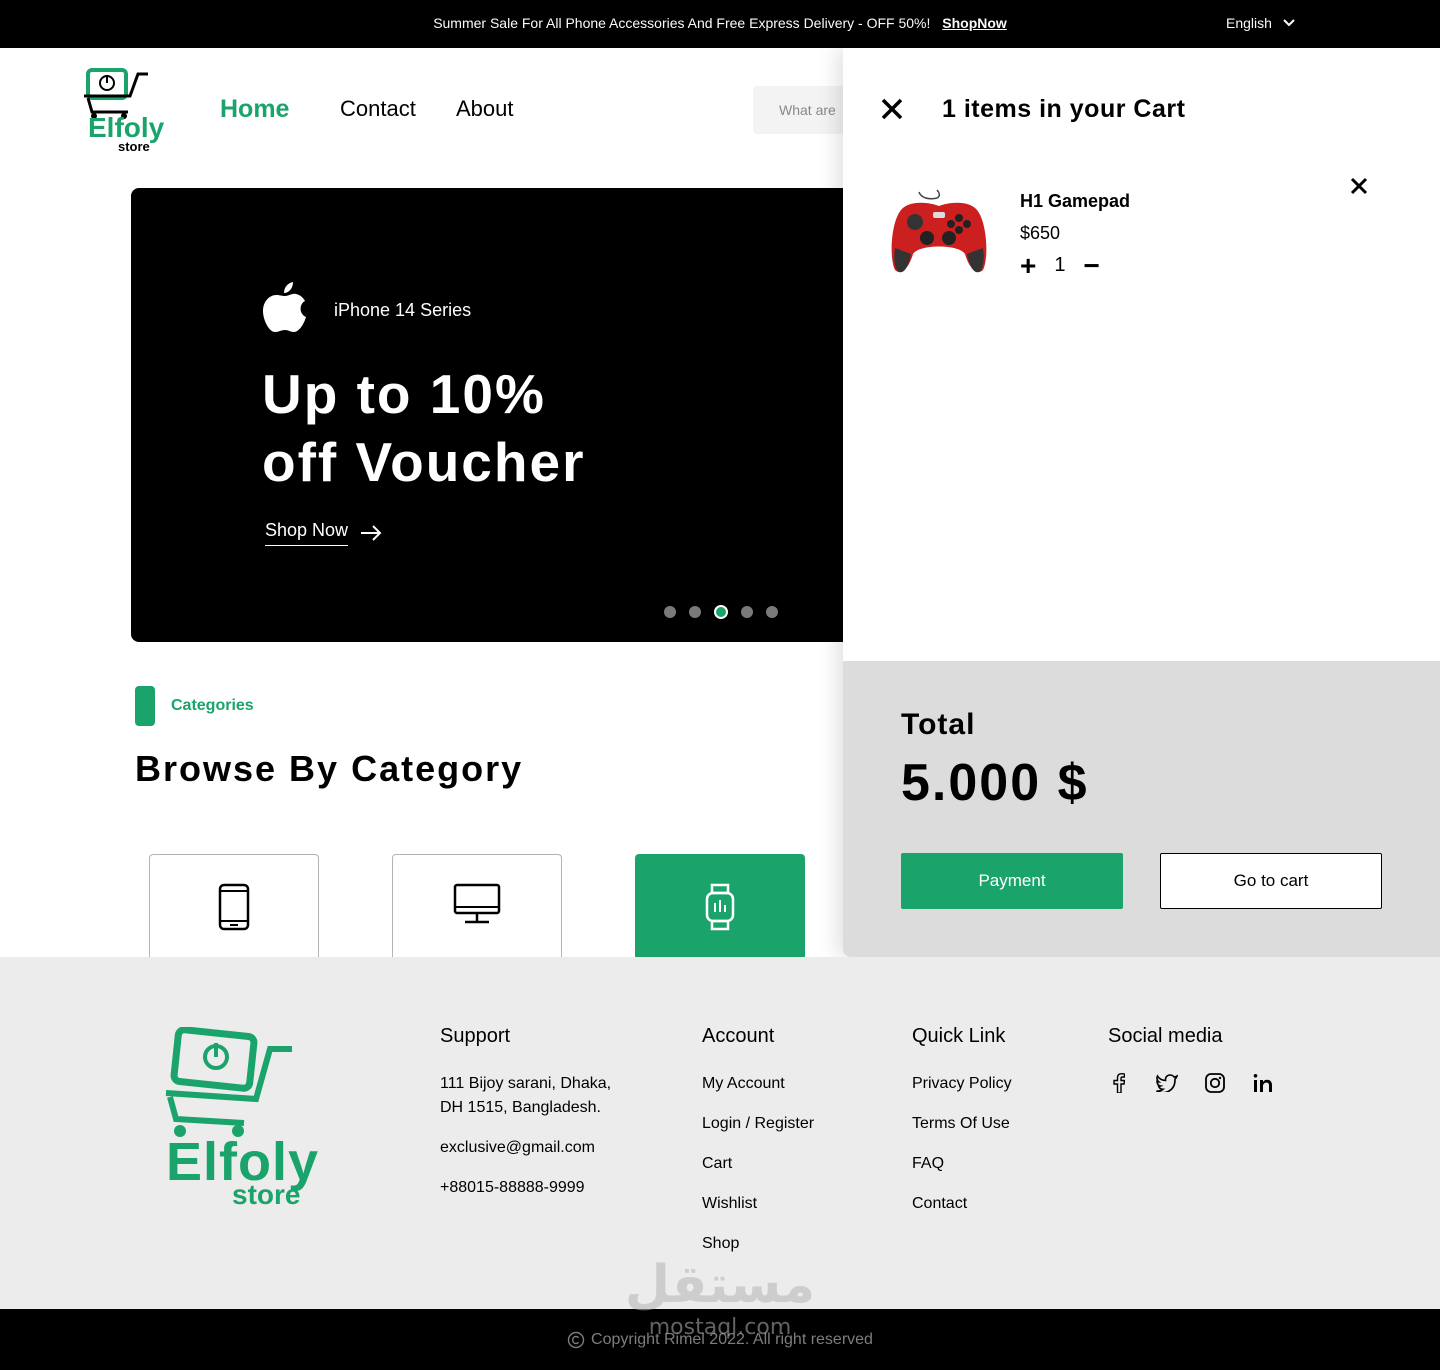 The height and width of the screenshot is (1370, 1440). I want to click on logo: Elfoly store, so click(132, 111).